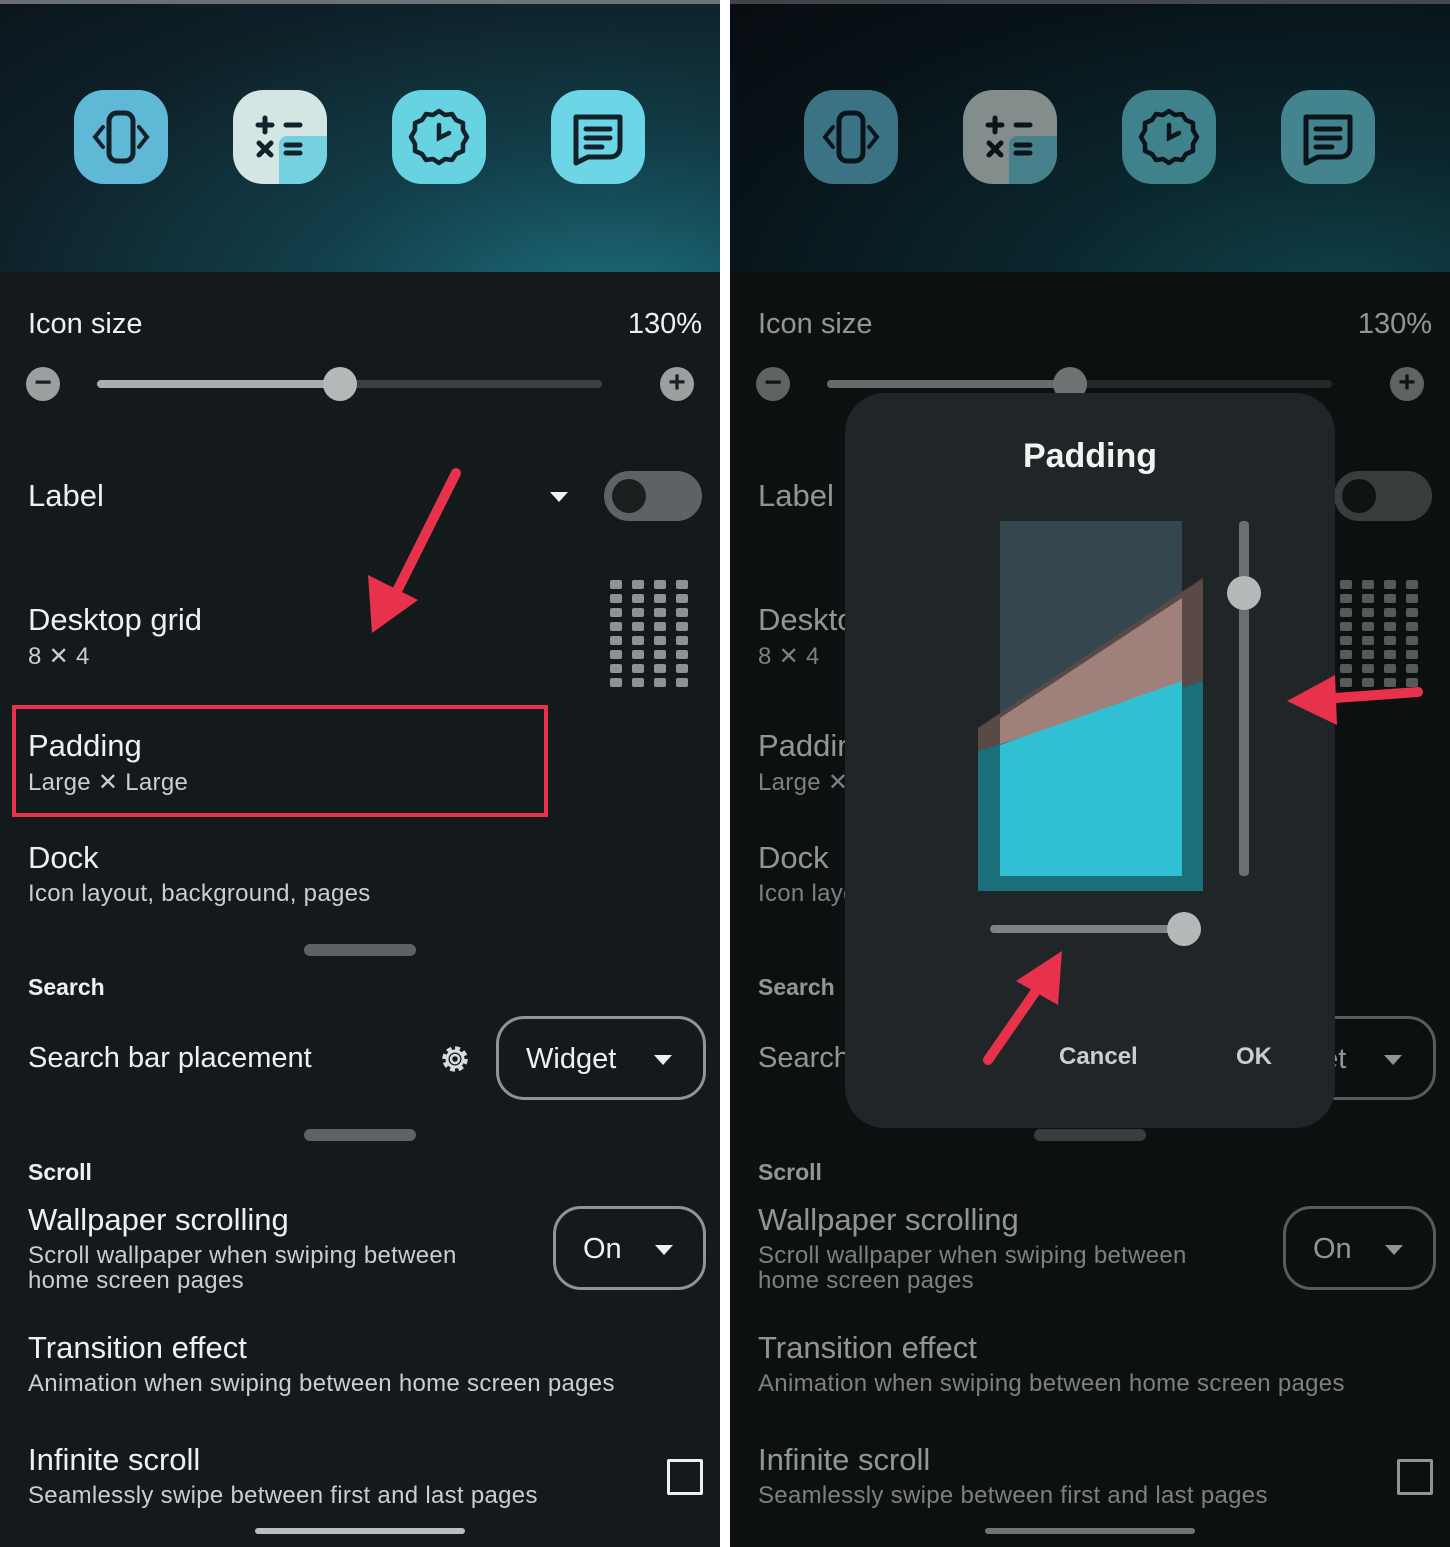  Describe the element at coordinates (1244, 698) in the screenshot. I see `vertical-slider-track` at that location.